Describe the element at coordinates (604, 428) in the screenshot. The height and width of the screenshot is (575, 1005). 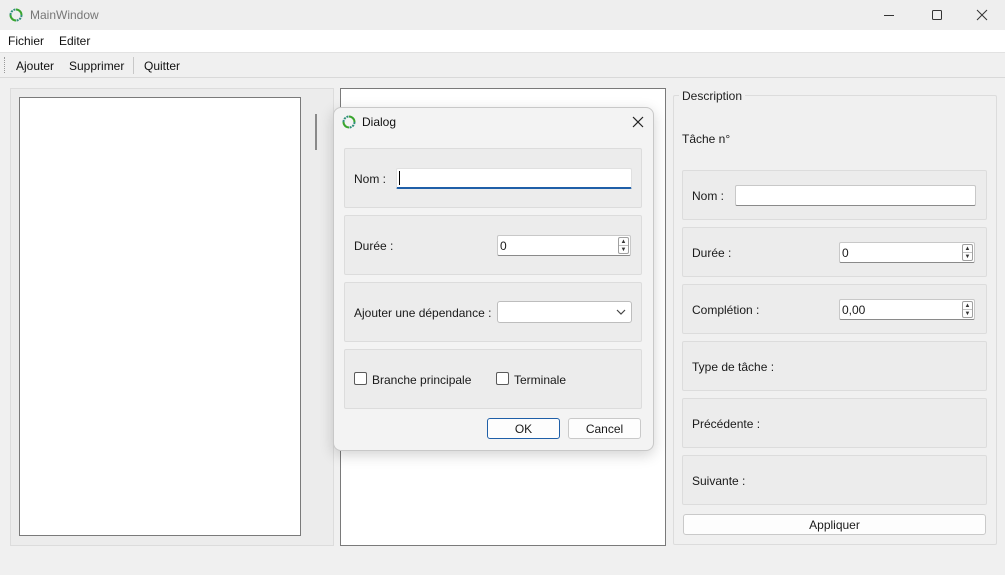
I see `cancel-button: Cancel` at that location.